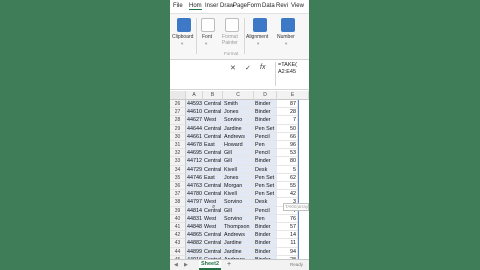  Describe the element at coordinates (178, 186) in the screenshot. I see `row-header: 36` at that location.